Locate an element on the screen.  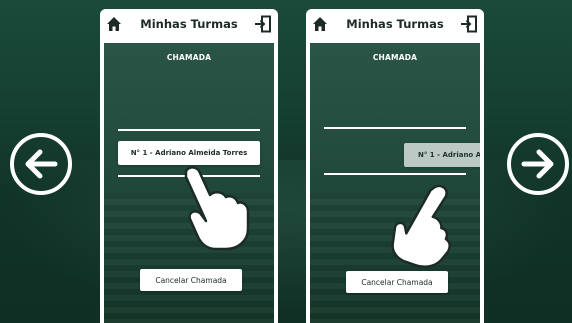
next-step-button is located at coordinates (538, 164).